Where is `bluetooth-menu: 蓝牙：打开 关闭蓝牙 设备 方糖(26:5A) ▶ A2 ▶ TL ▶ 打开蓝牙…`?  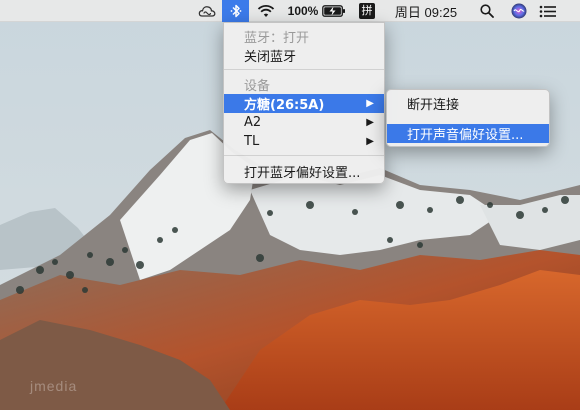
bluetooth-menu: 蓝牙：打开 关闭蓝牙 设备 方糖(26:5A) ▶ A2 ▶ TL ▶ 打开蓝牙… is located at coordinates (304, 103).